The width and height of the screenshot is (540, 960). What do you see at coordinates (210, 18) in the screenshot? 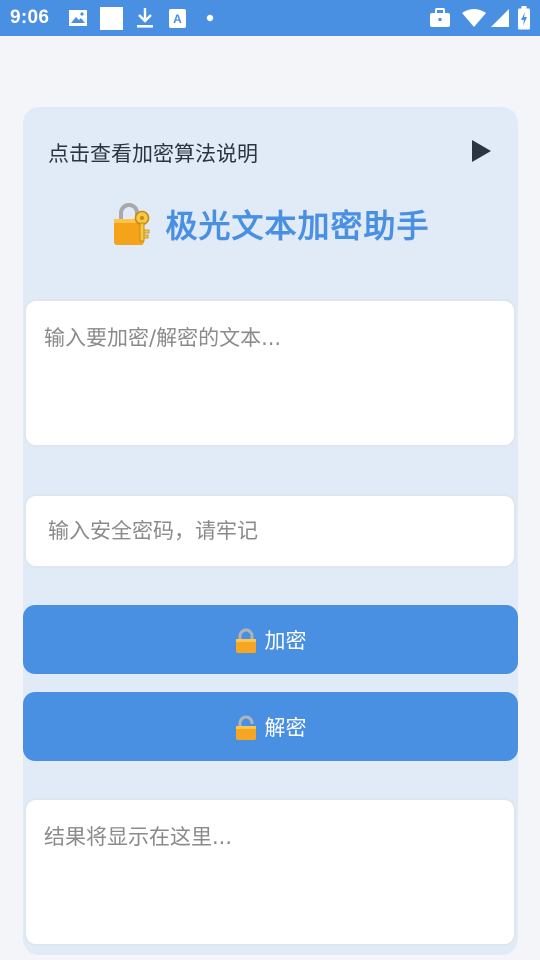
I see `dot-icon` at bounding box center [210, 18].